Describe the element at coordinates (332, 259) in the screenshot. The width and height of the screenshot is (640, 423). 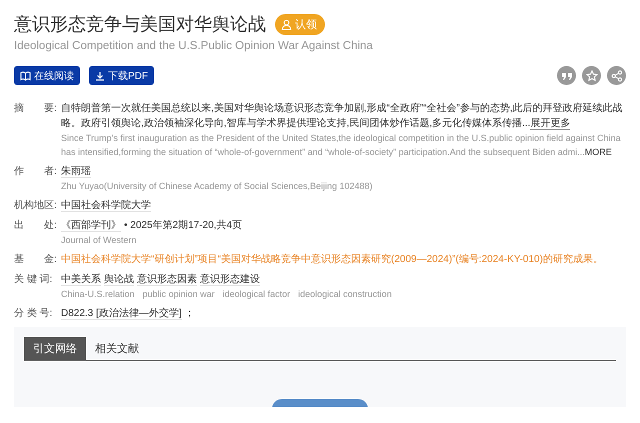
I see `fund-text: 中国社会科学院大学“研创计划”项目“美国对华战略竞争中意识形态因素研究(2009—2024)”(编号:2024-KY-010)的研究成果。` at that location.